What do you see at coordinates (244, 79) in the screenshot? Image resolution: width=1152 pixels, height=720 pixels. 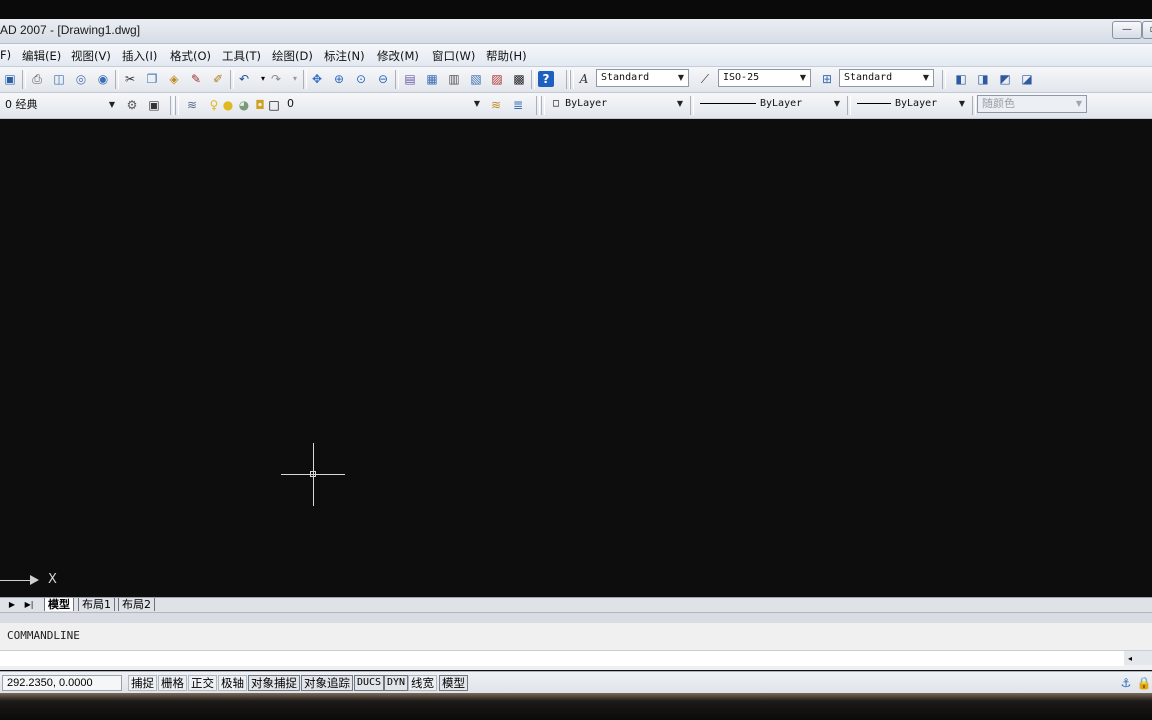 I see `undo-icon: ↶` at bounding box center [244, 79].